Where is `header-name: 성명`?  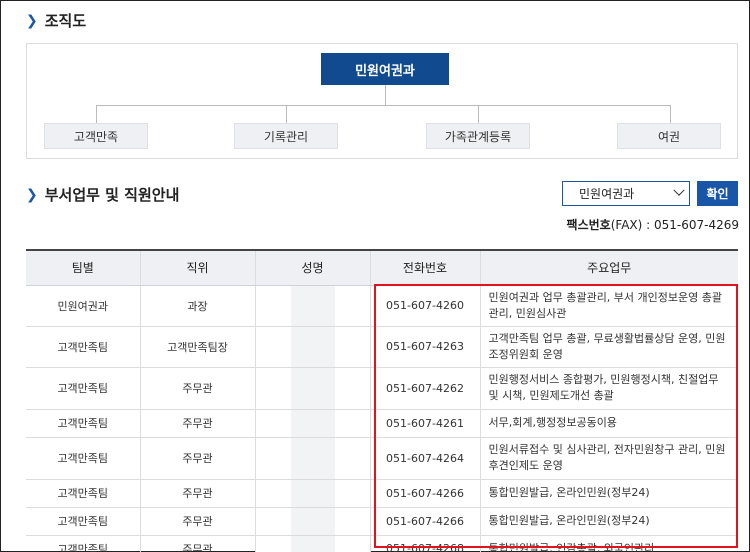 header-name: 성명 is located at coordinates (312, 267).